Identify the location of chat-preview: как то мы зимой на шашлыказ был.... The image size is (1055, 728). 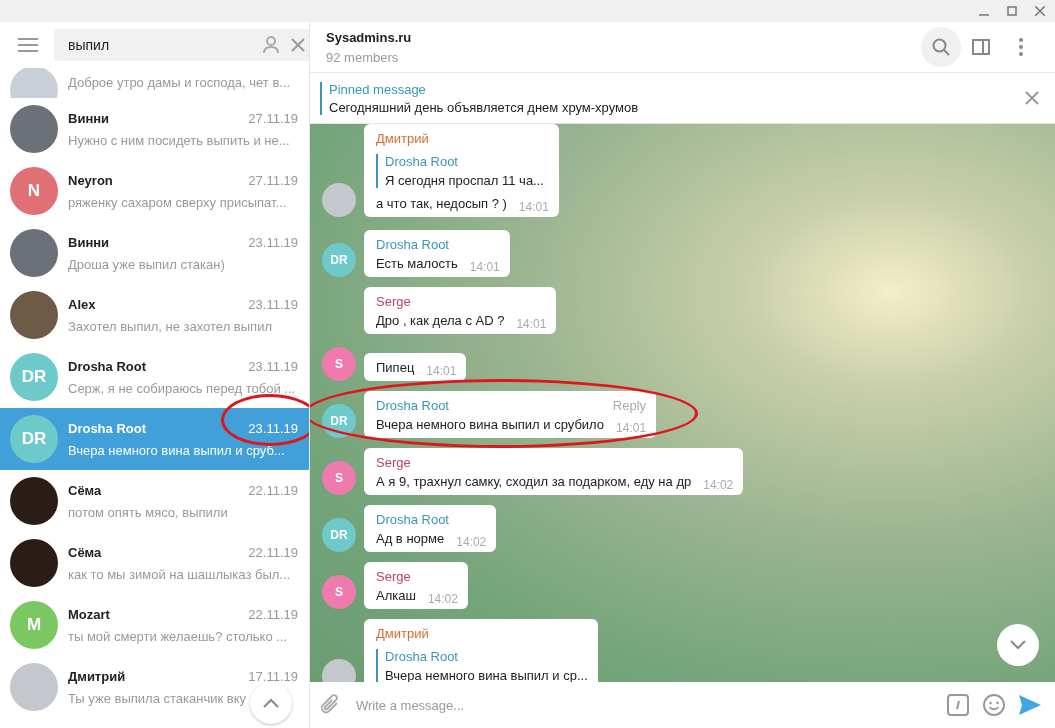
(179, 574).